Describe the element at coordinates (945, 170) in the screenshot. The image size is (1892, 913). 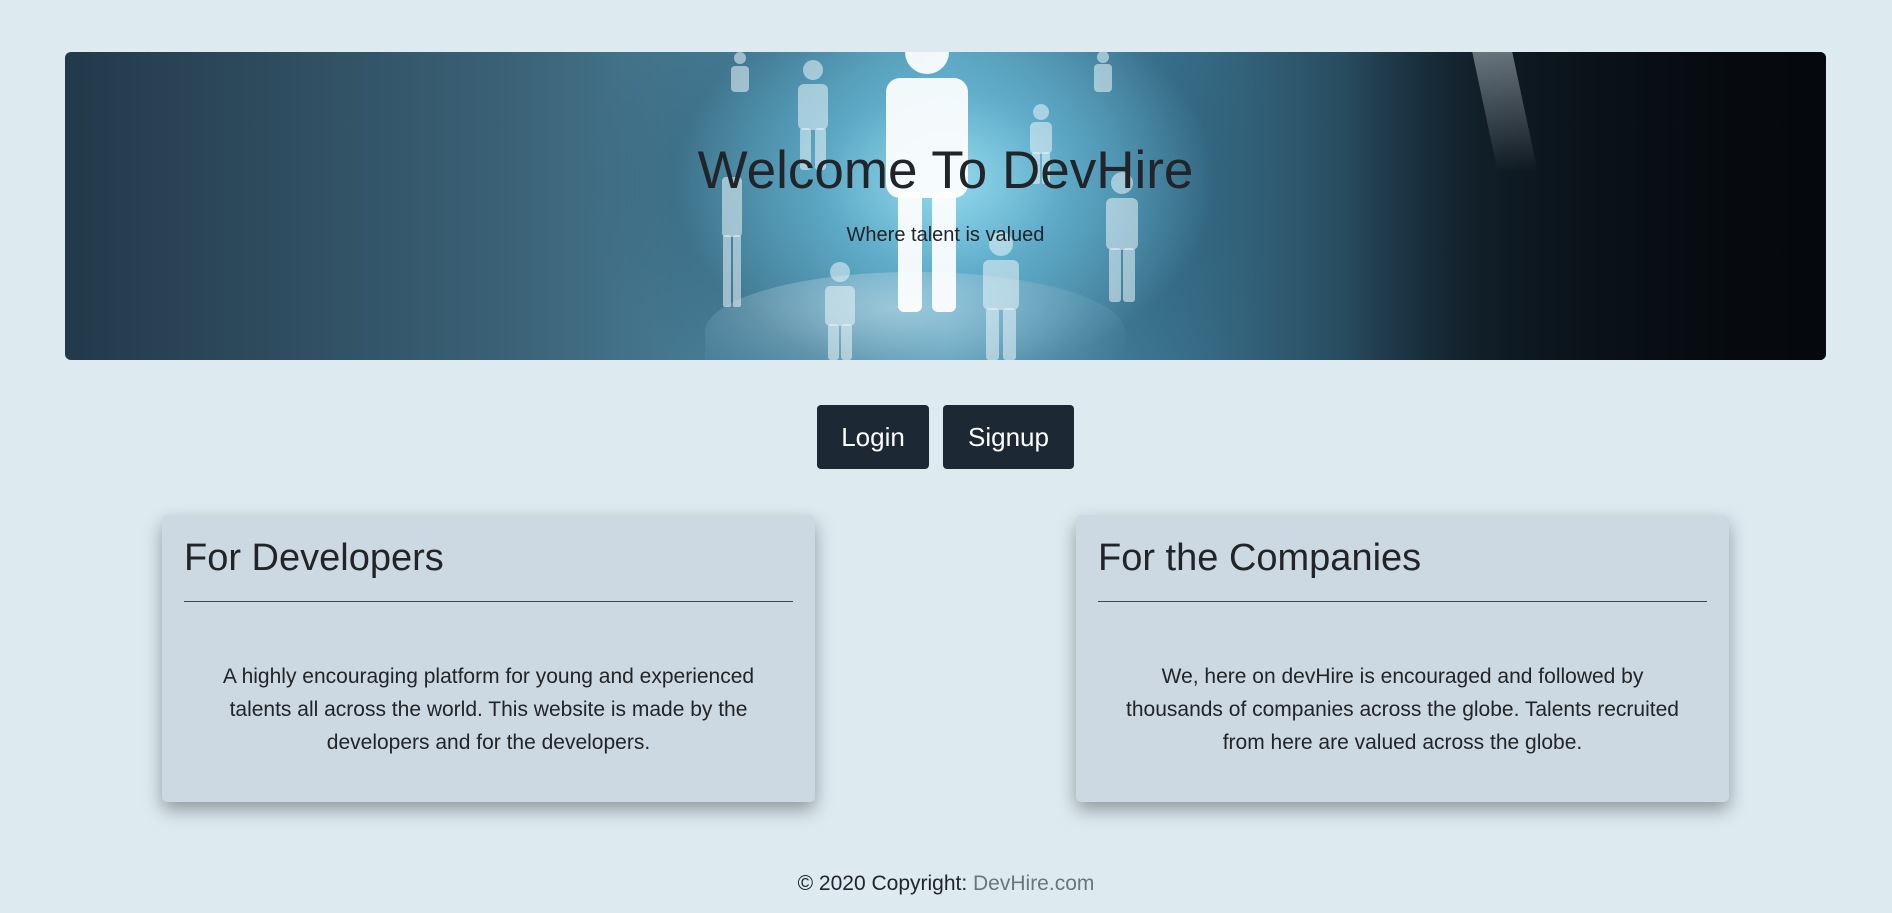
I see `page-title: Welcome To DevHire` at that location.